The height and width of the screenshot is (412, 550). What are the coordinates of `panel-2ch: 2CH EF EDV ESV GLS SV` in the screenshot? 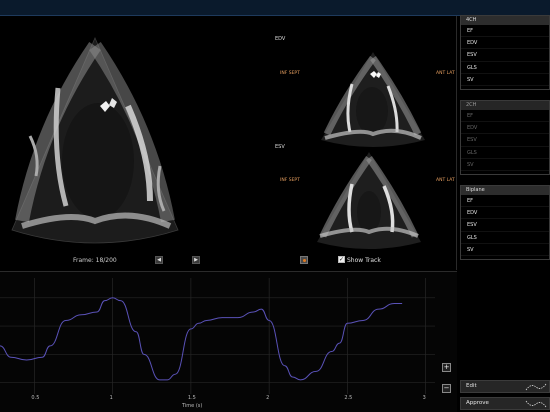 It's located at (505, 137).